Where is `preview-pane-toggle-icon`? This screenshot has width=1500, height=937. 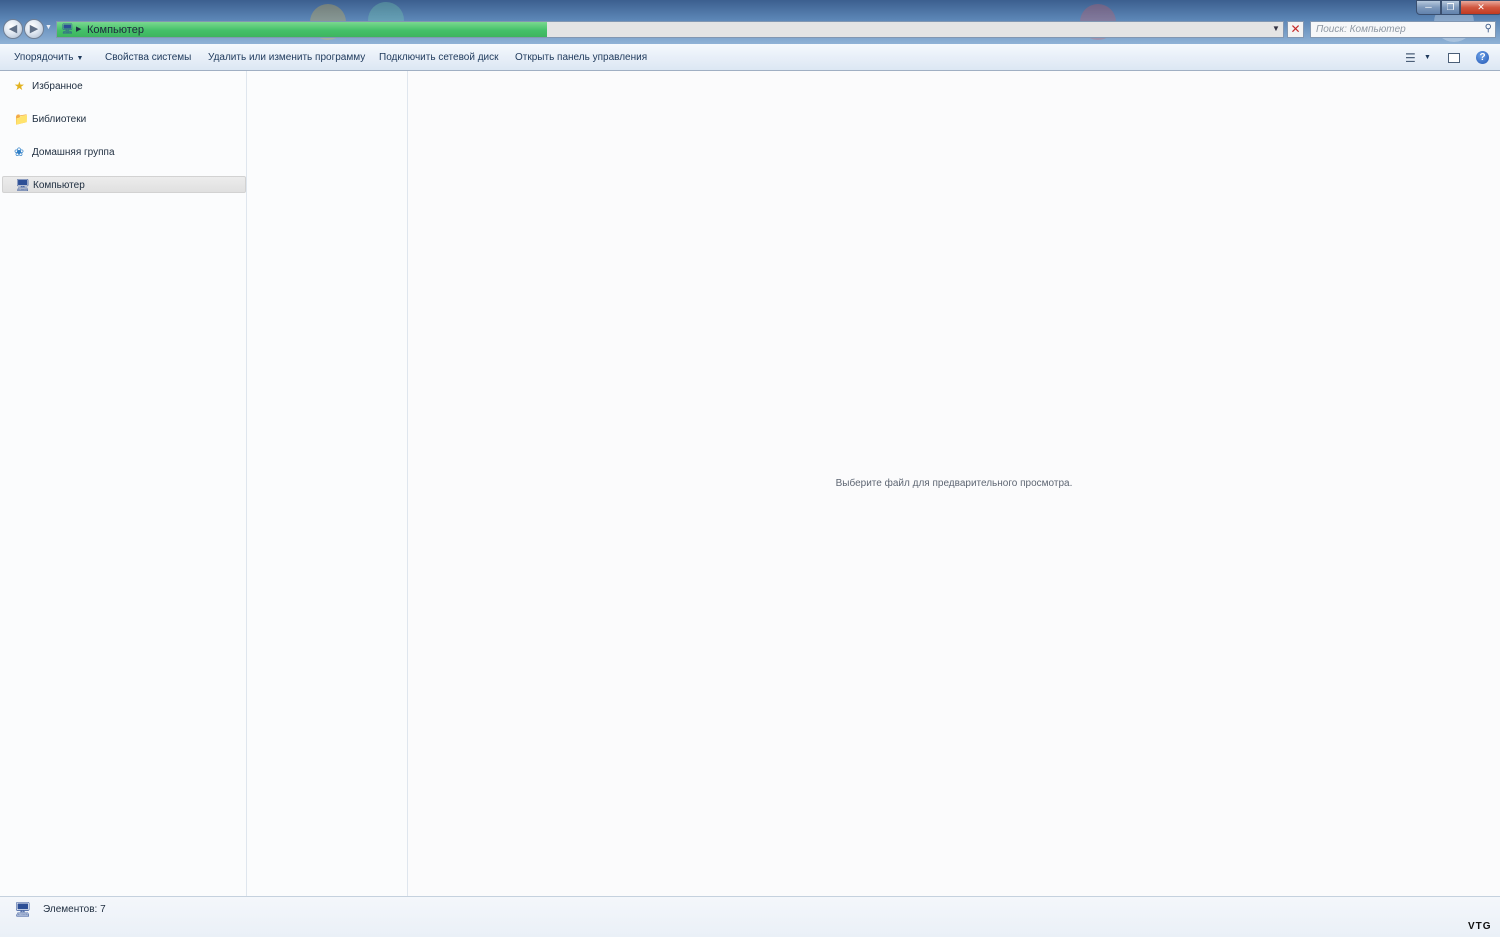
preview-pane-toggle-icon is located at coordinates (1454, 58).